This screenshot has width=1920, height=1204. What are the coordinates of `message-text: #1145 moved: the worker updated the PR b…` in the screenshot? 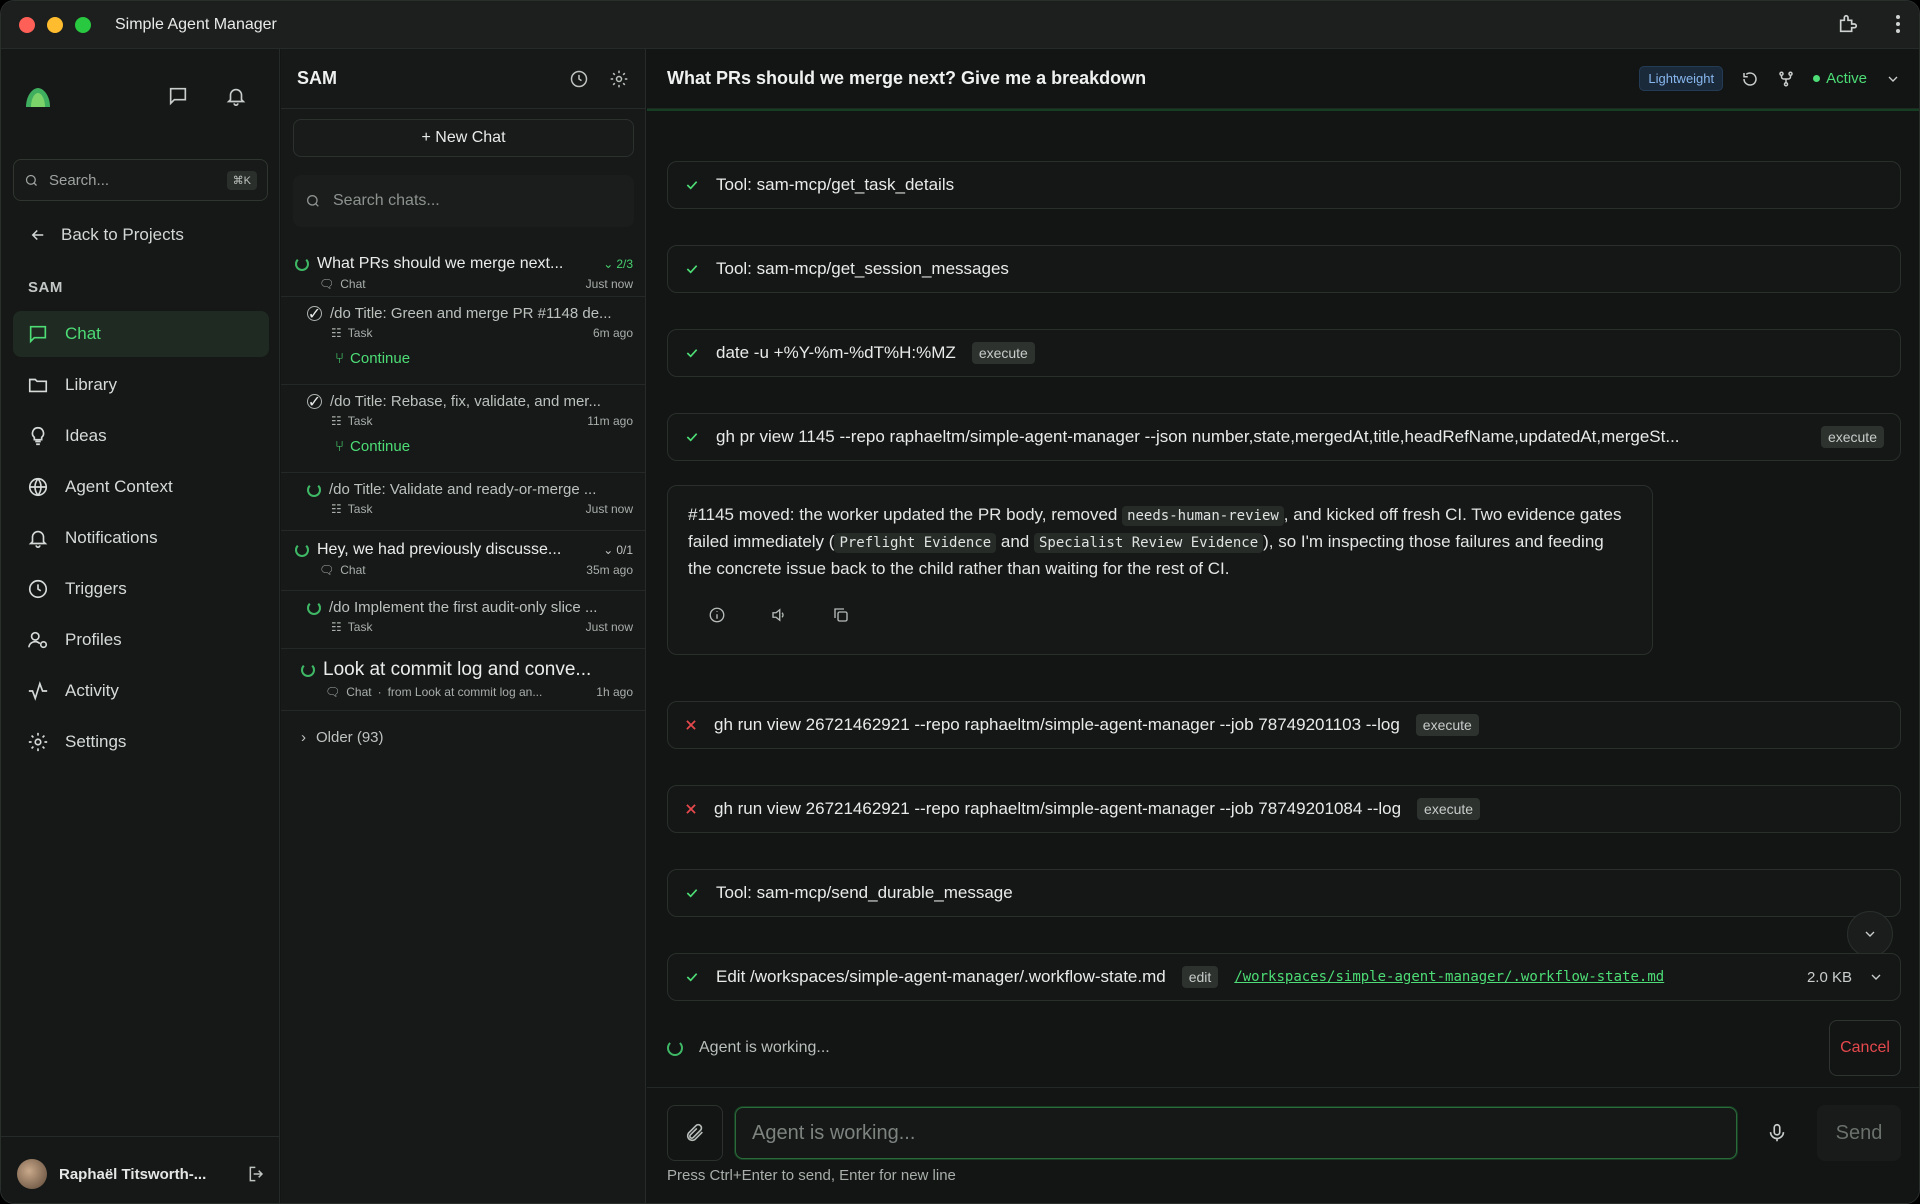 It's located at (905, 514).